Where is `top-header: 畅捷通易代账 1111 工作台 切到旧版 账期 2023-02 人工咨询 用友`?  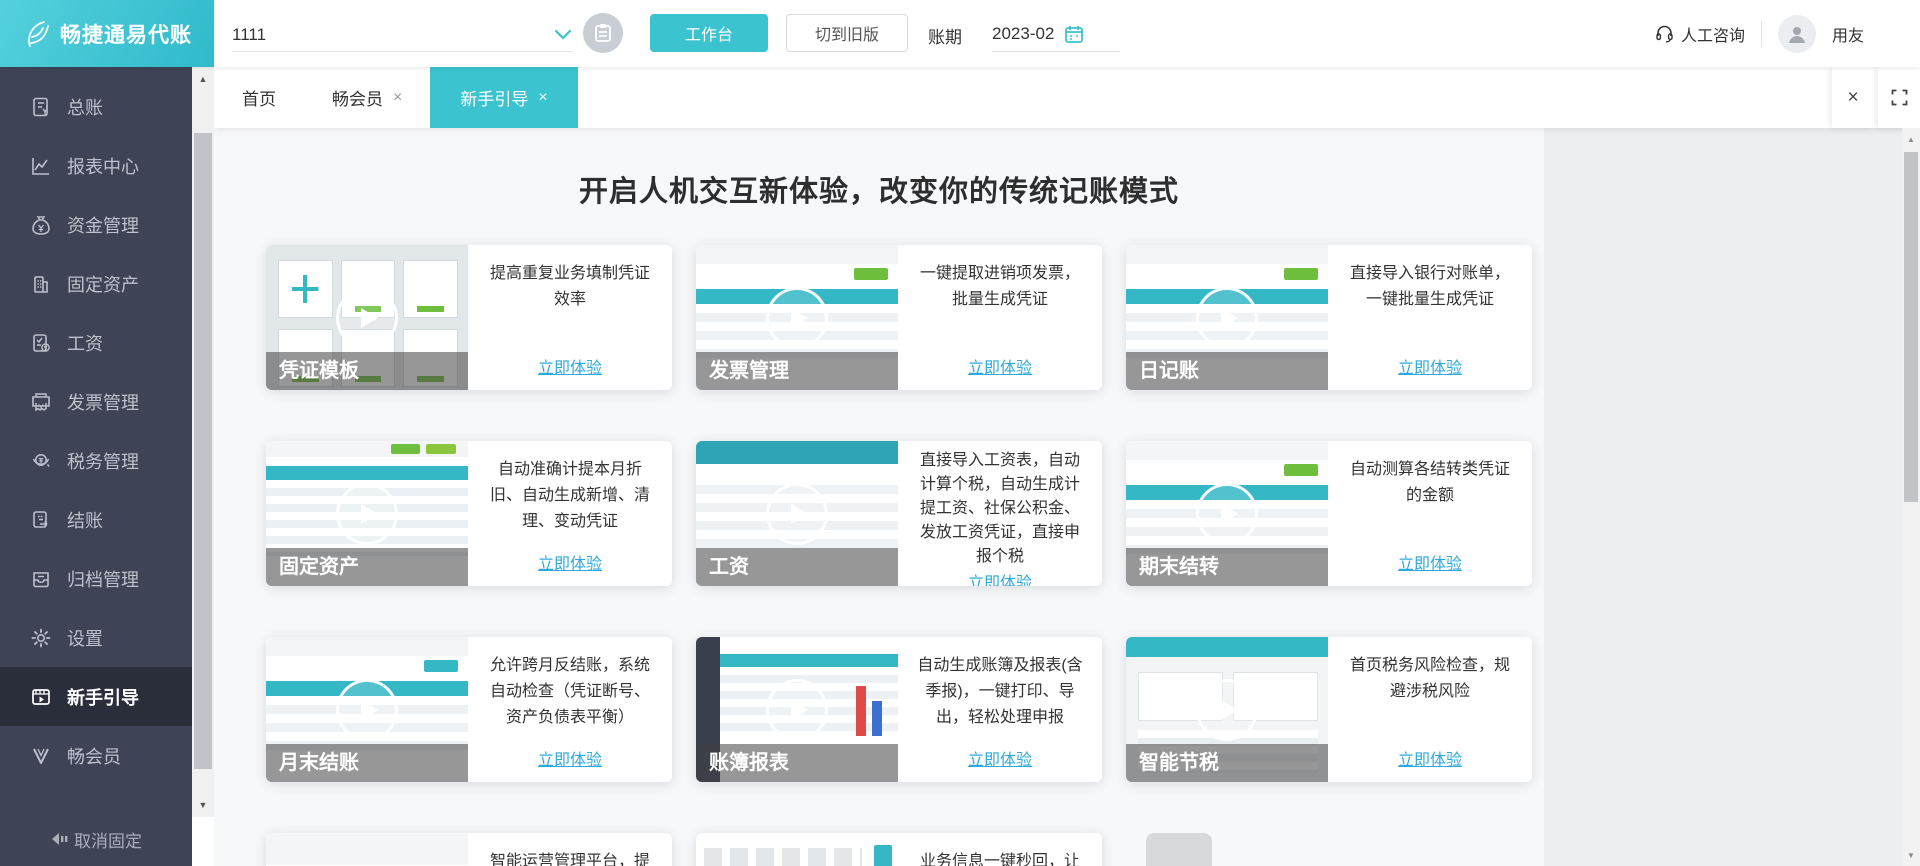
top-header: 畅捷通易代账 1111 工作台 切到旧版 账期 2023-02 人工咨询 用友 is located at coordinates (960, 33).